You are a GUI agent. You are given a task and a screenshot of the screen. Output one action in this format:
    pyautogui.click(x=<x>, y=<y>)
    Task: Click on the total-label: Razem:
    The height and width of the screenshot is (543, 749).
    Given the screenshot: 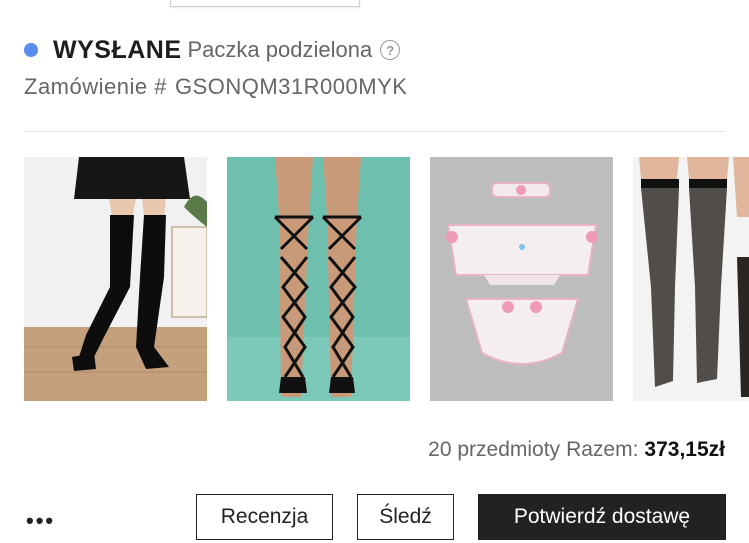 What is the action you would take?
    pyautogui.click(x=602, y=449)
    